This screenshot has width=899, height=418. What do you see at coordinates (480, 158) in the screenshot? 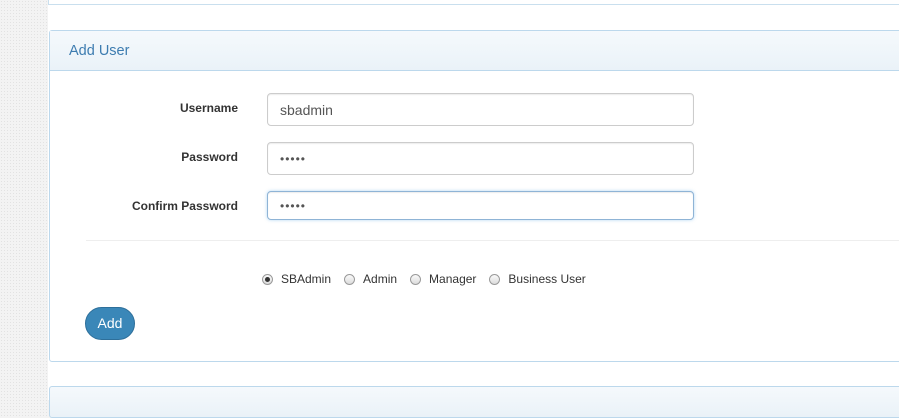
I see `password-input` at bounding box center [480, 158].